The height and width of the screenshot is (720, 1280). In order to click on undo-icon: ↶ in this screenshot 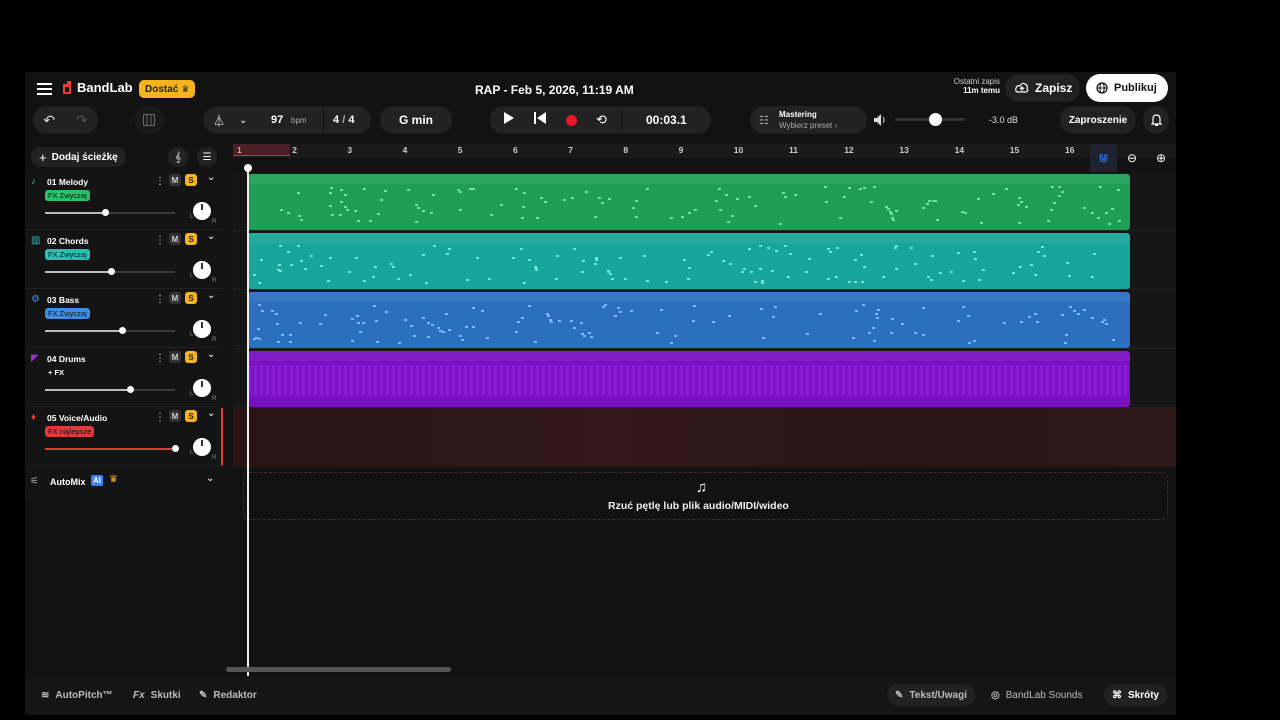, I will do `click(49, 120)`.